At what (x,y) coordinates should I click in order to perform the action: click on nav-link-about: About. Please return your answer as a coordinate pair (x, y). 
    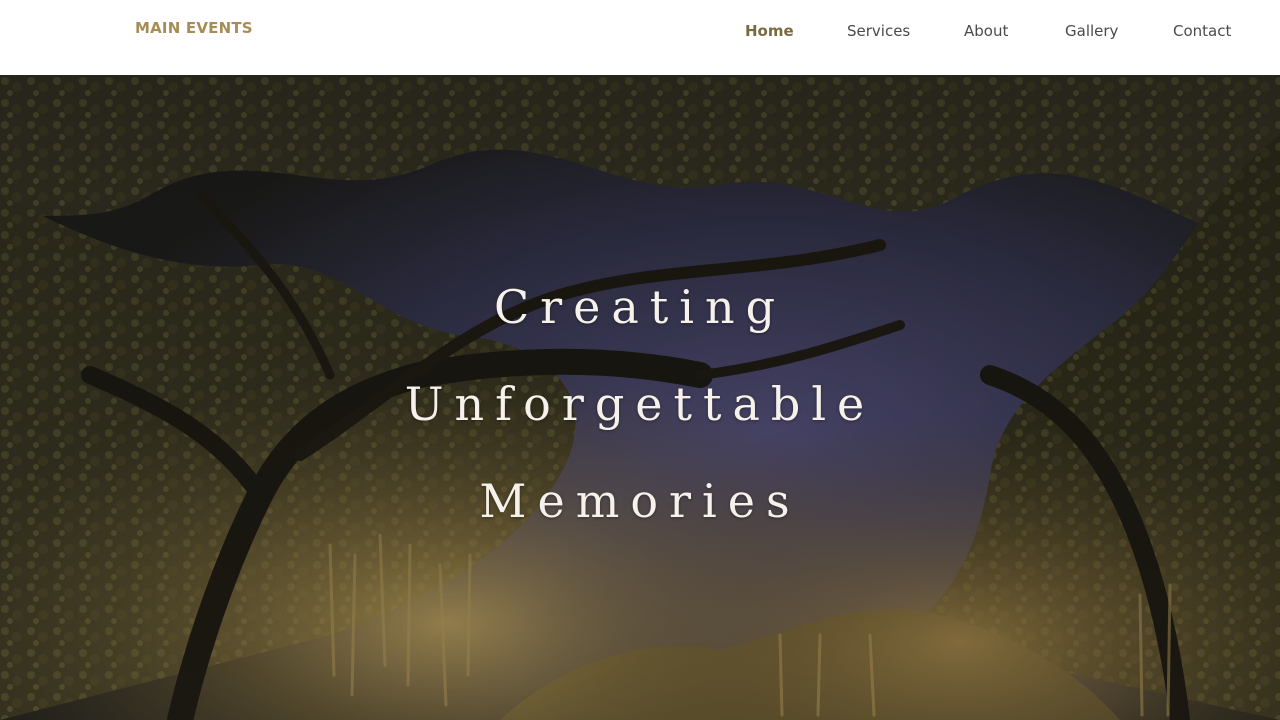
    Looking at the image, I should click on (986, 31).